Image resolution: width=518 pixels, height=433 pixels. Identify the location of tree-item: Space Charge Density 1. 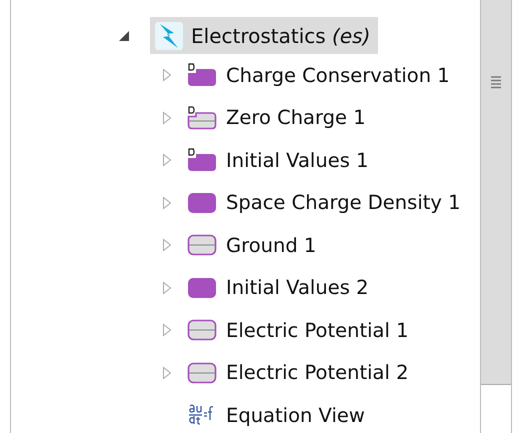
(298, 203).